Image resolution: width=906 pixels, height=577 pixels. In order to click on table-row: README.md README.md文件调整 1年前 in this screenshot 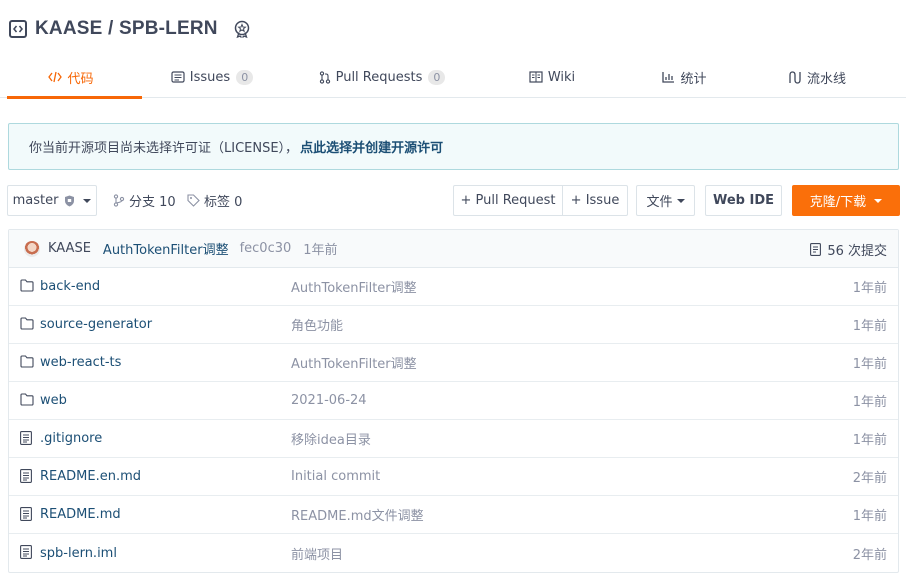, I will do `click(453, 515)`.